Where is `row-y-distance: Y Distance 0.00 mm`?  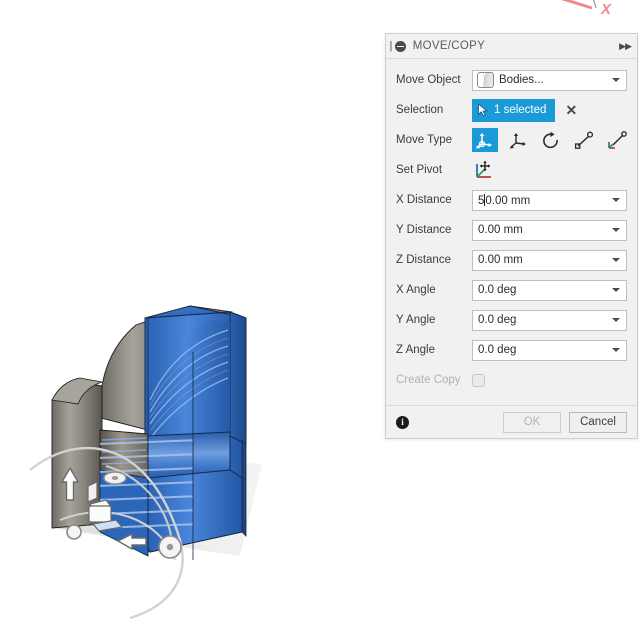 row-y-distance: Y Distance 0.00 mm is located at coordinates (511, 230).